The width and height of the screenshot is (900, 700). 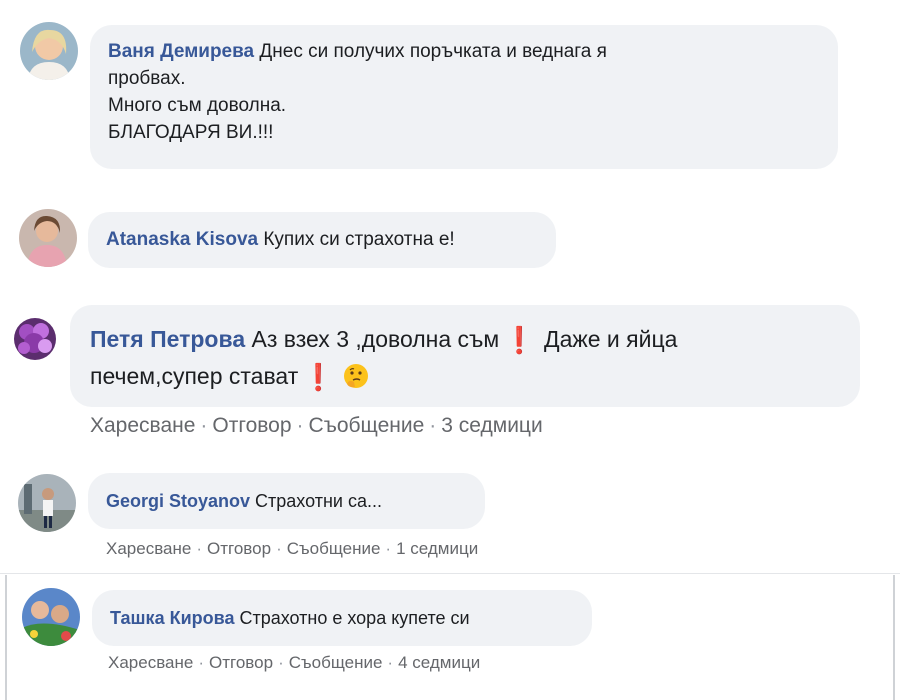 I want to click on comment-text-line: Много съм доволна., so click(x=197, y=105).